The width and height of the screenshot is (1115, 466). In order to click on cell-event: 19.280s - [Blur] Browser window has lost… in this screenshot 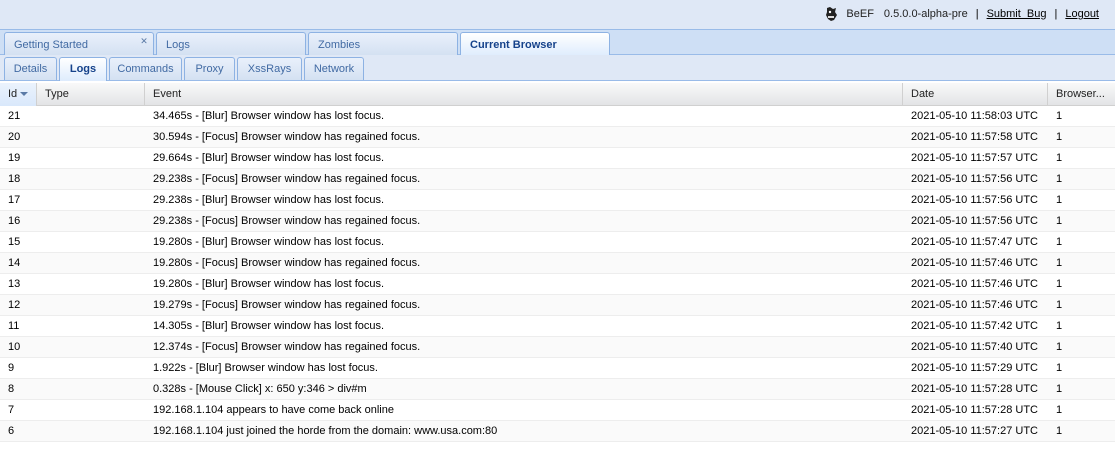, I will do `click(269, 284)`.